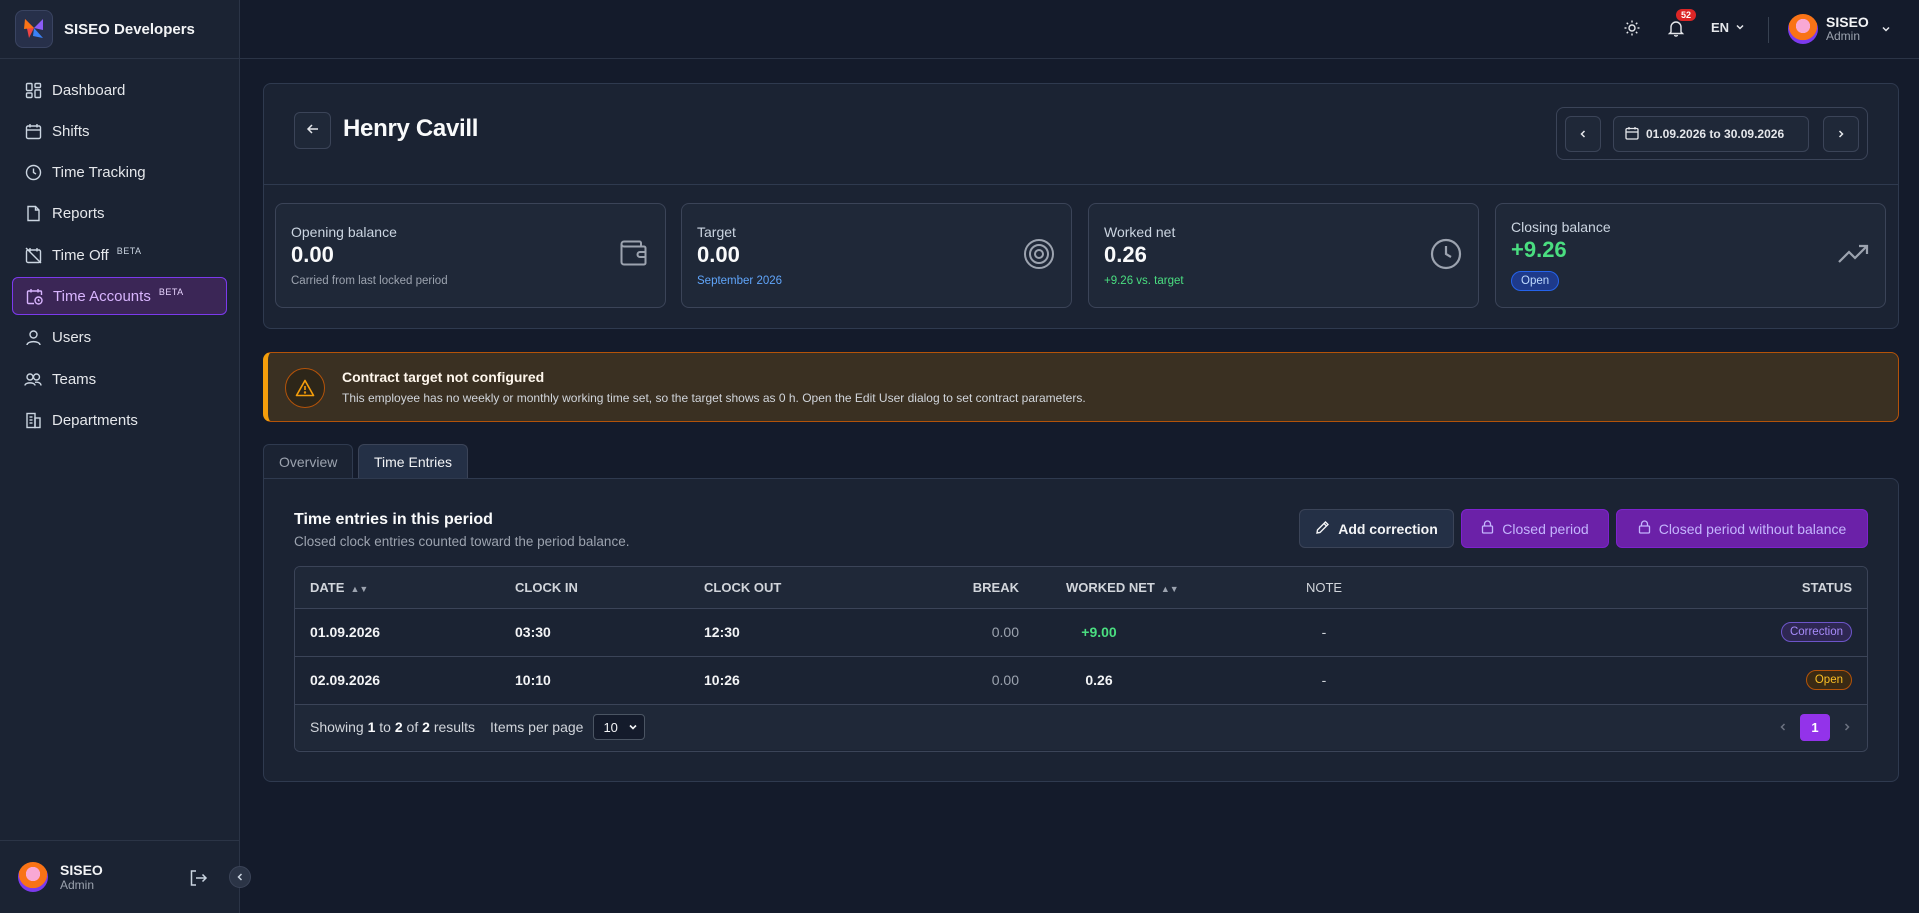  Describe the element at coordinates (77, 885) in the screenshot. I see `user-role: Admin` at that location.